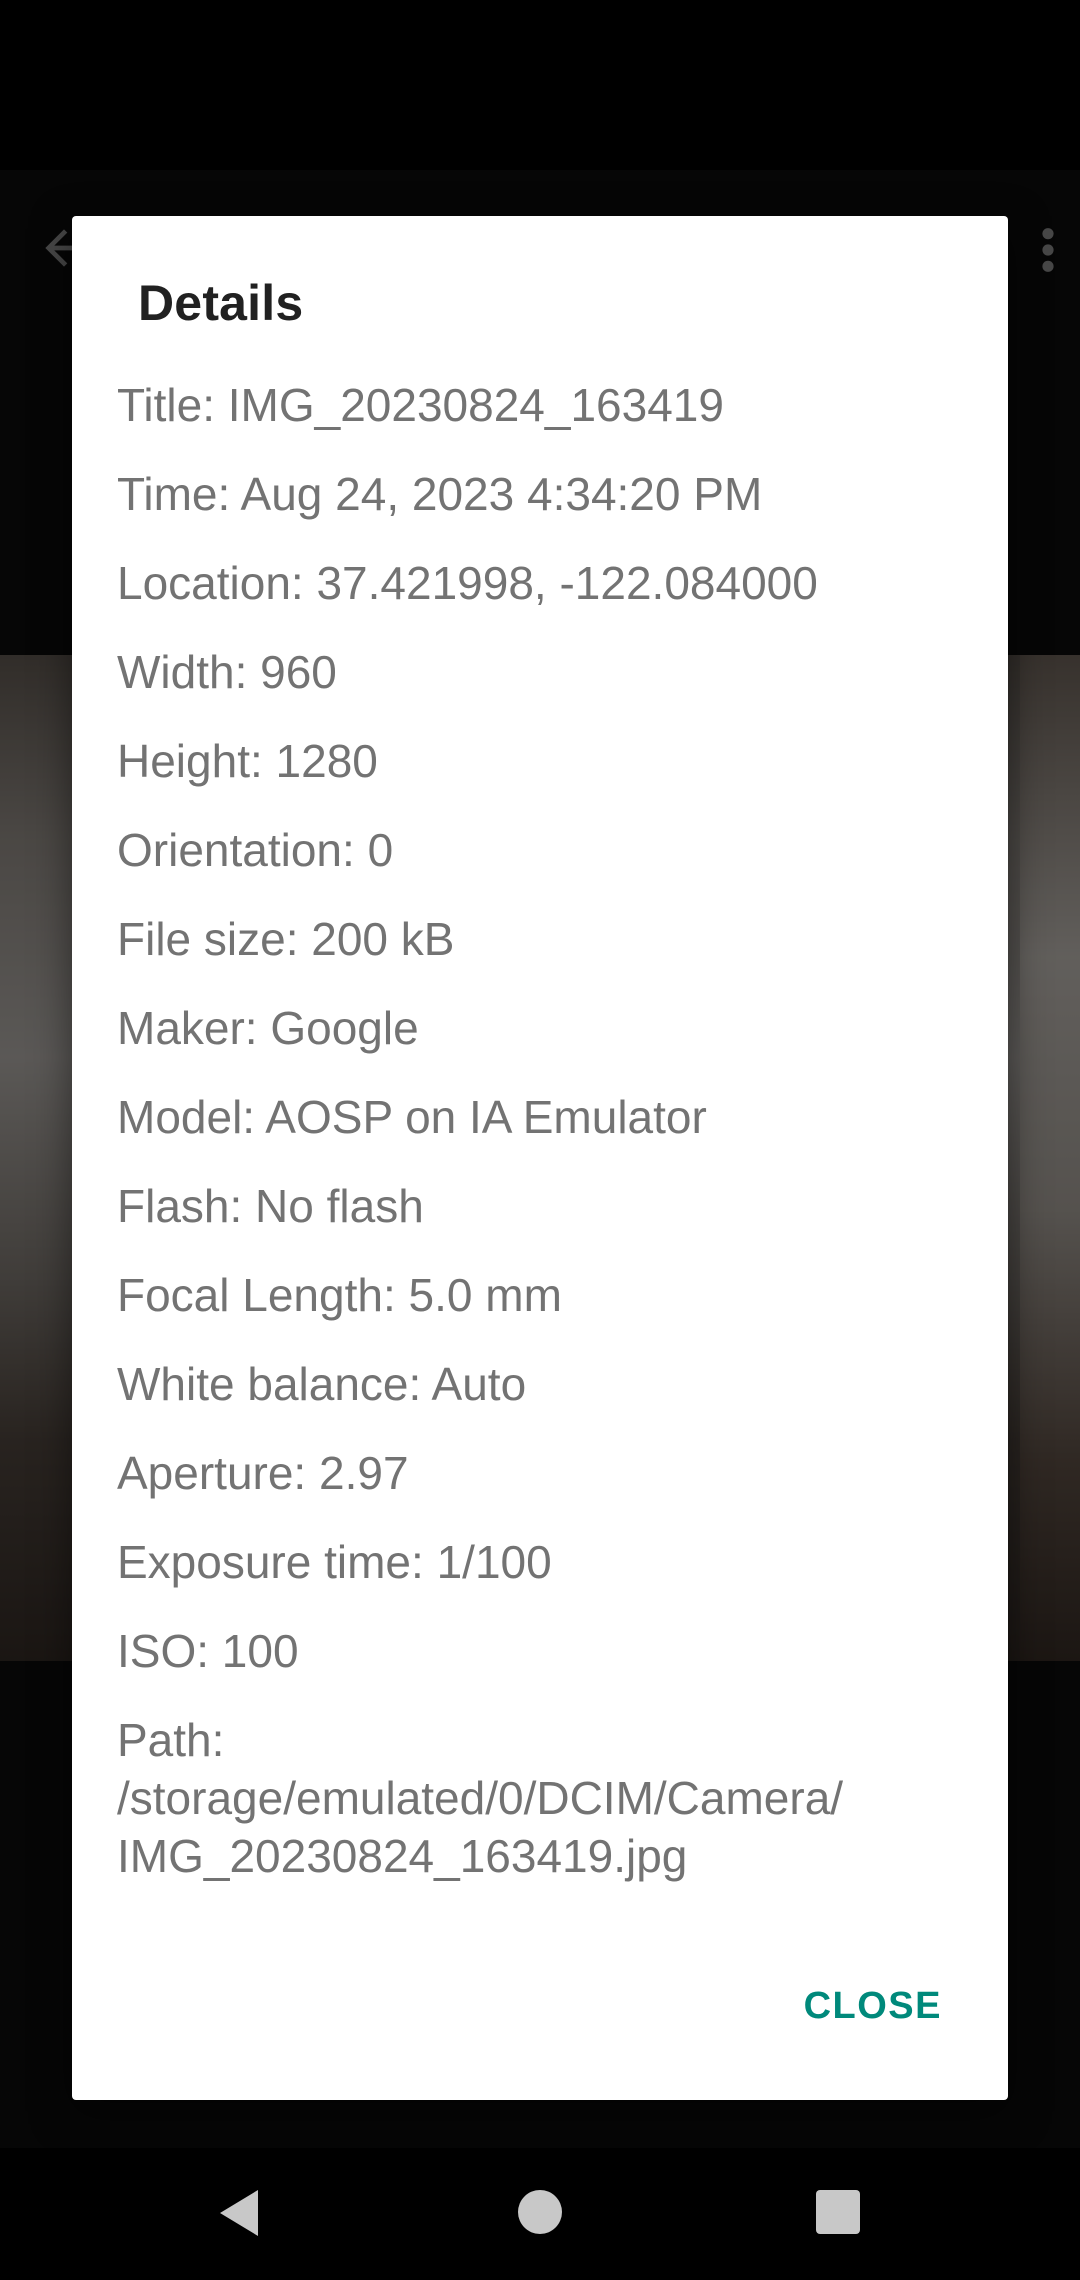  I want to click on detail-height: Height: 1280, so click(247, 761).